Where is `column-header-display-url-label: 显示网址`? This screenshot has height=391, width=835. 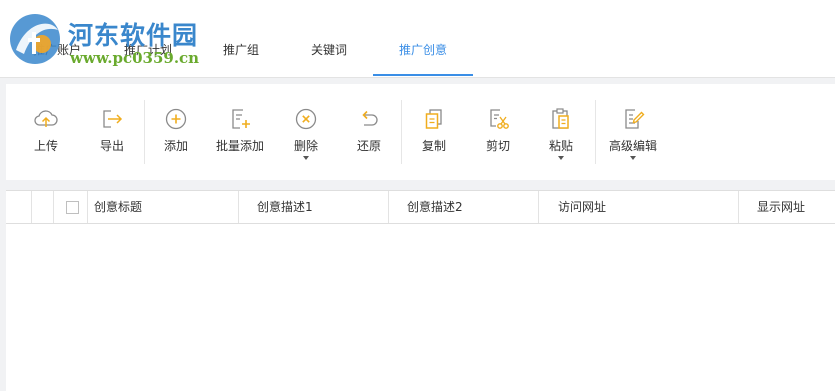
column-header-display-url-label: 显示网址 is located at coordinates (781, 207).